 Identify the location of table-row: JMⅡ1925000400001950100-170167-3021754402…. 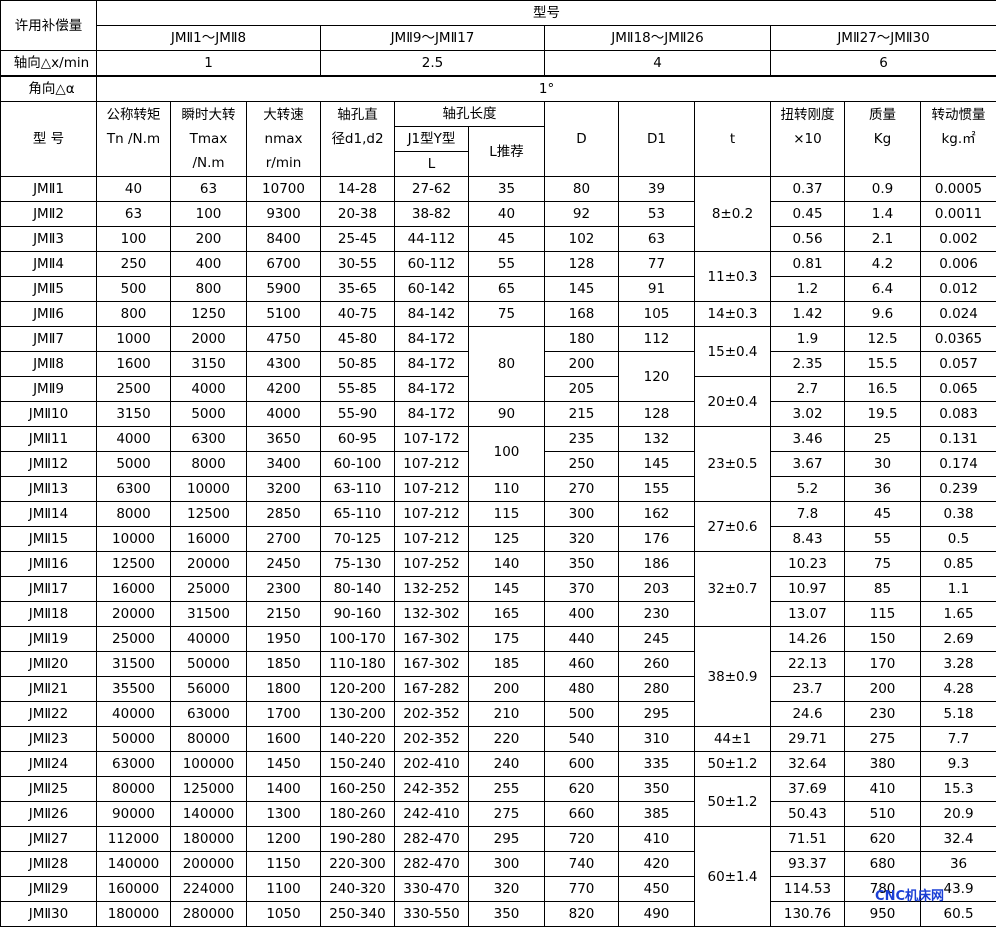
(498, 639).